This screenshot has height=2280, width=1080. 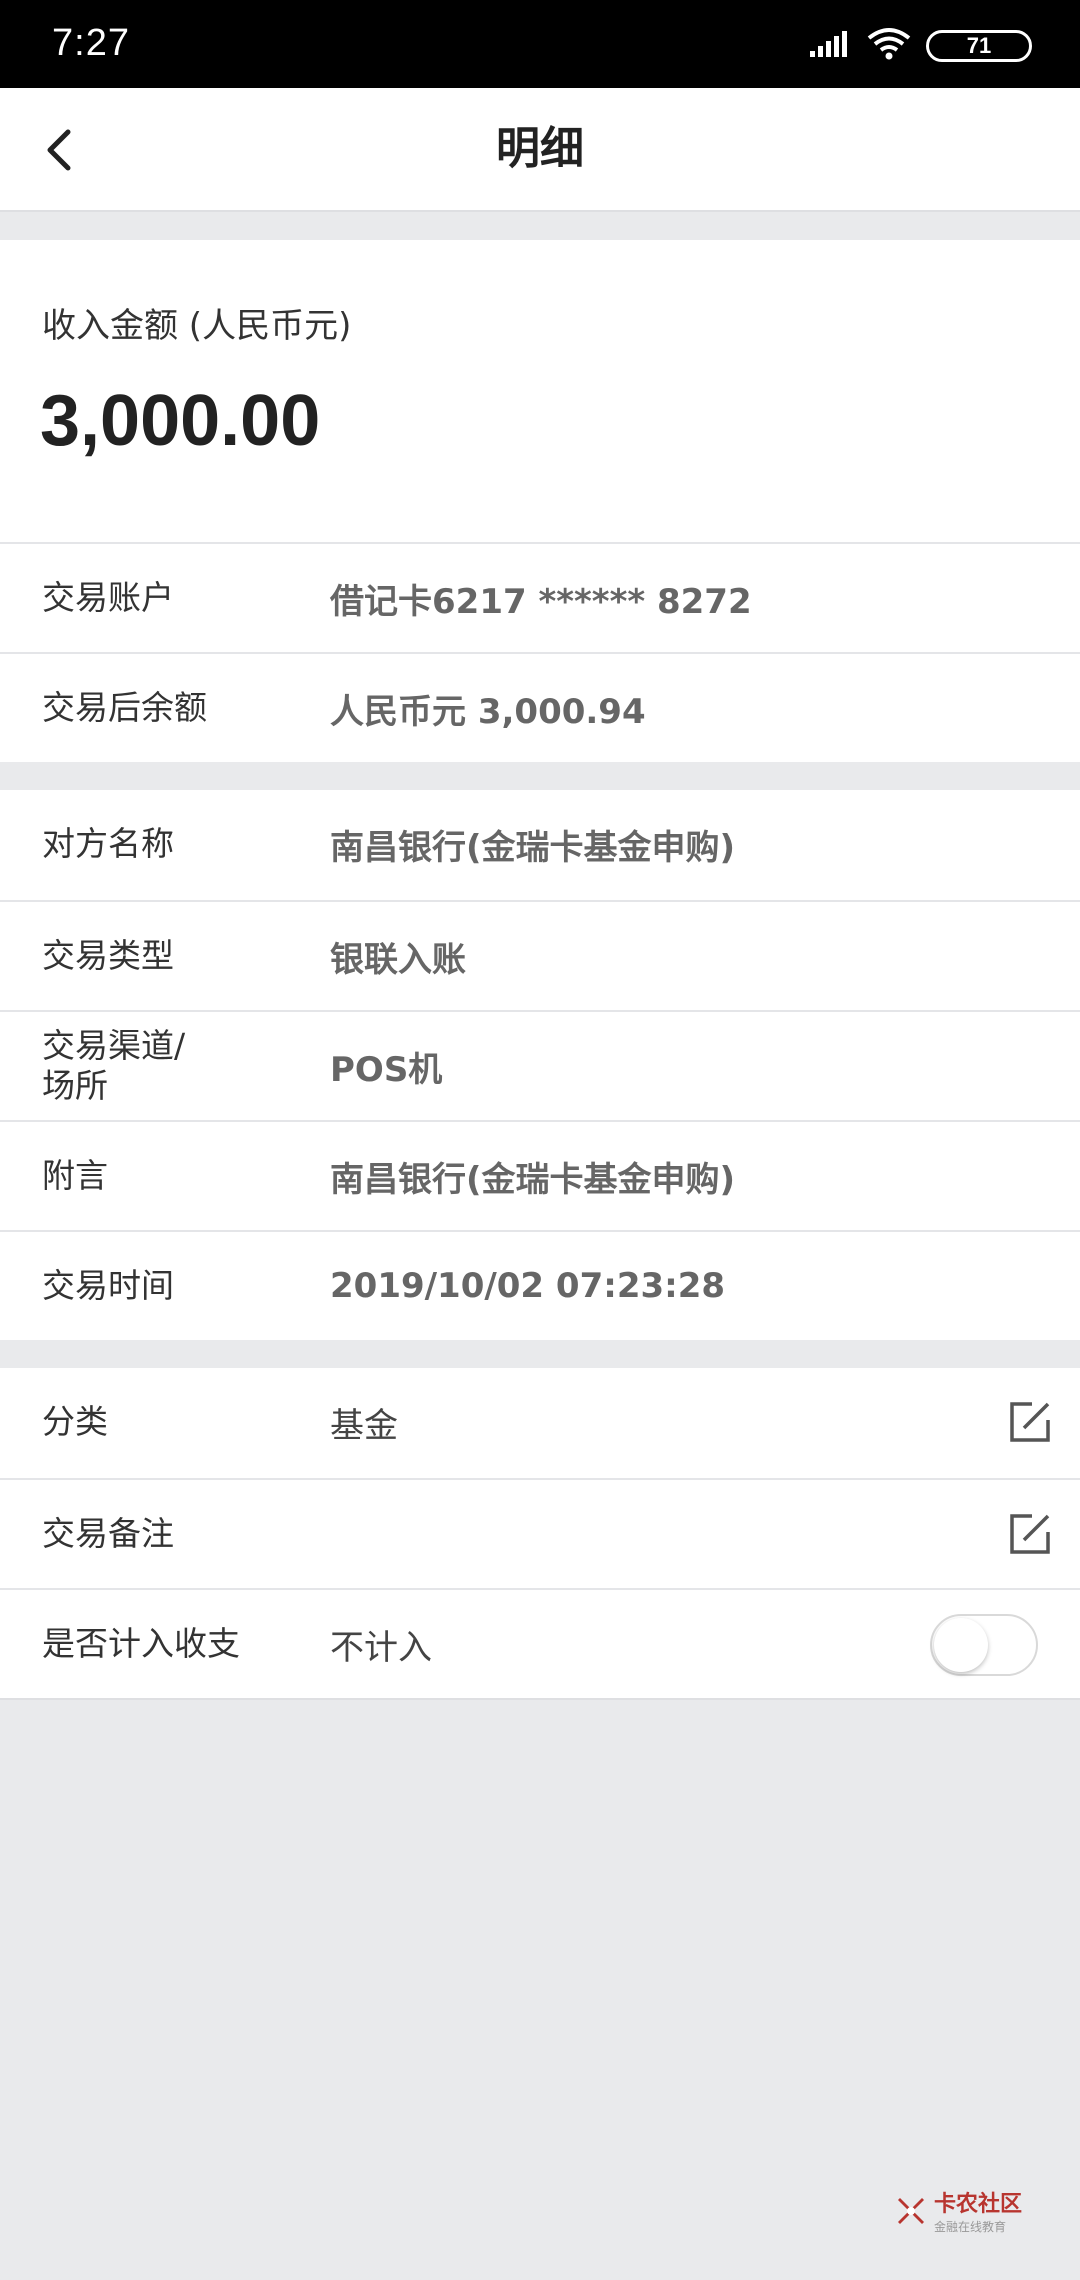 What do you see at coordinates (969, 2227) in the screenshot?
I see `watermark-subtitle: 金融在线教育` at bounding box center [969, 2227].